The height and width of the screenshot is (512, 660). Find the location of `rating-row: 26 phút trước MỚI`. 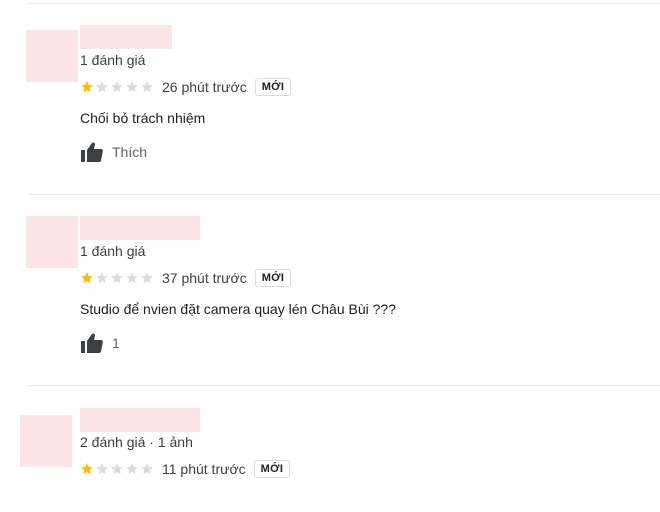

rating-row: 26 phút trước MỚI is located at coordinates (186, 87).